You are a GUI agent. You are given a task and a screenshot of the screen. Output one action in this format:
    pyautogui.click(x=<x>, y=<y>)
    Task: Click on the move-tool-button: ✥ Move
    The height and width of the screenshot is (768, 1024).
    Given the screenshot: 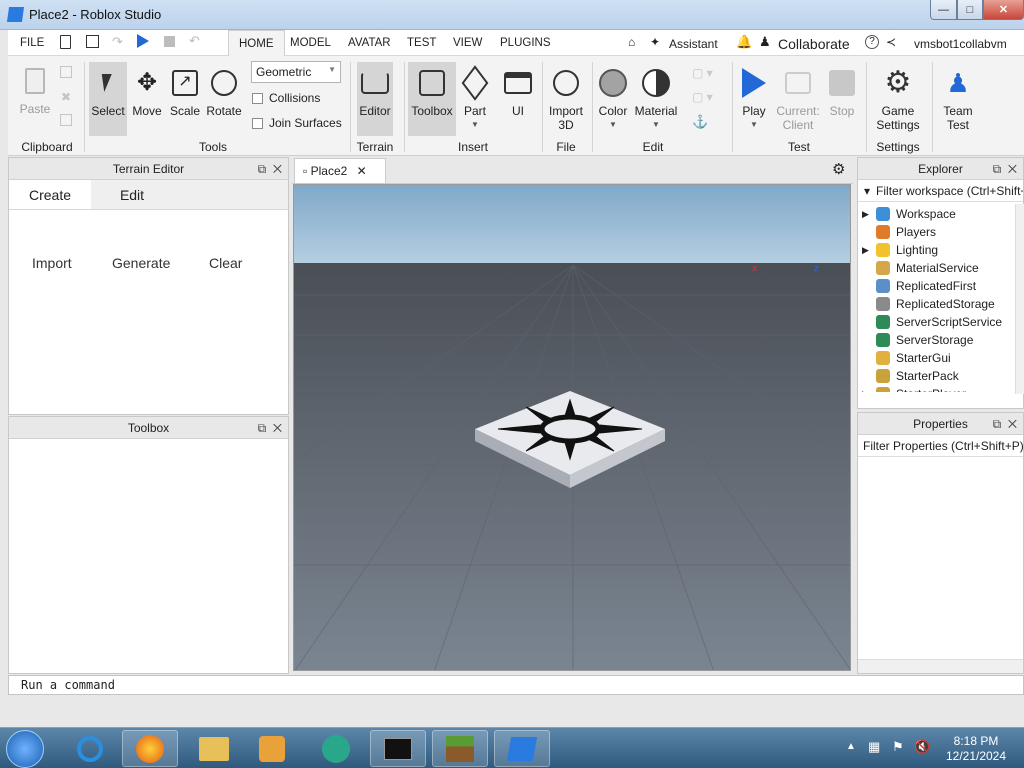 What is the action you would take?
    pyautogui.click(x=147, y=92)
    